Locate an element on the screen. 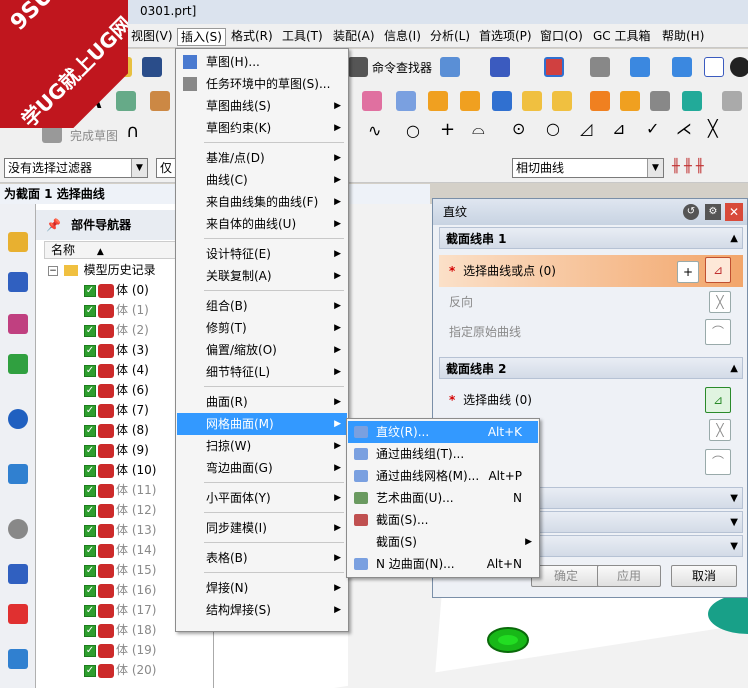 The width and height of the screenshot is (748, 688). boss-icon is located at coordinates (470, 101).